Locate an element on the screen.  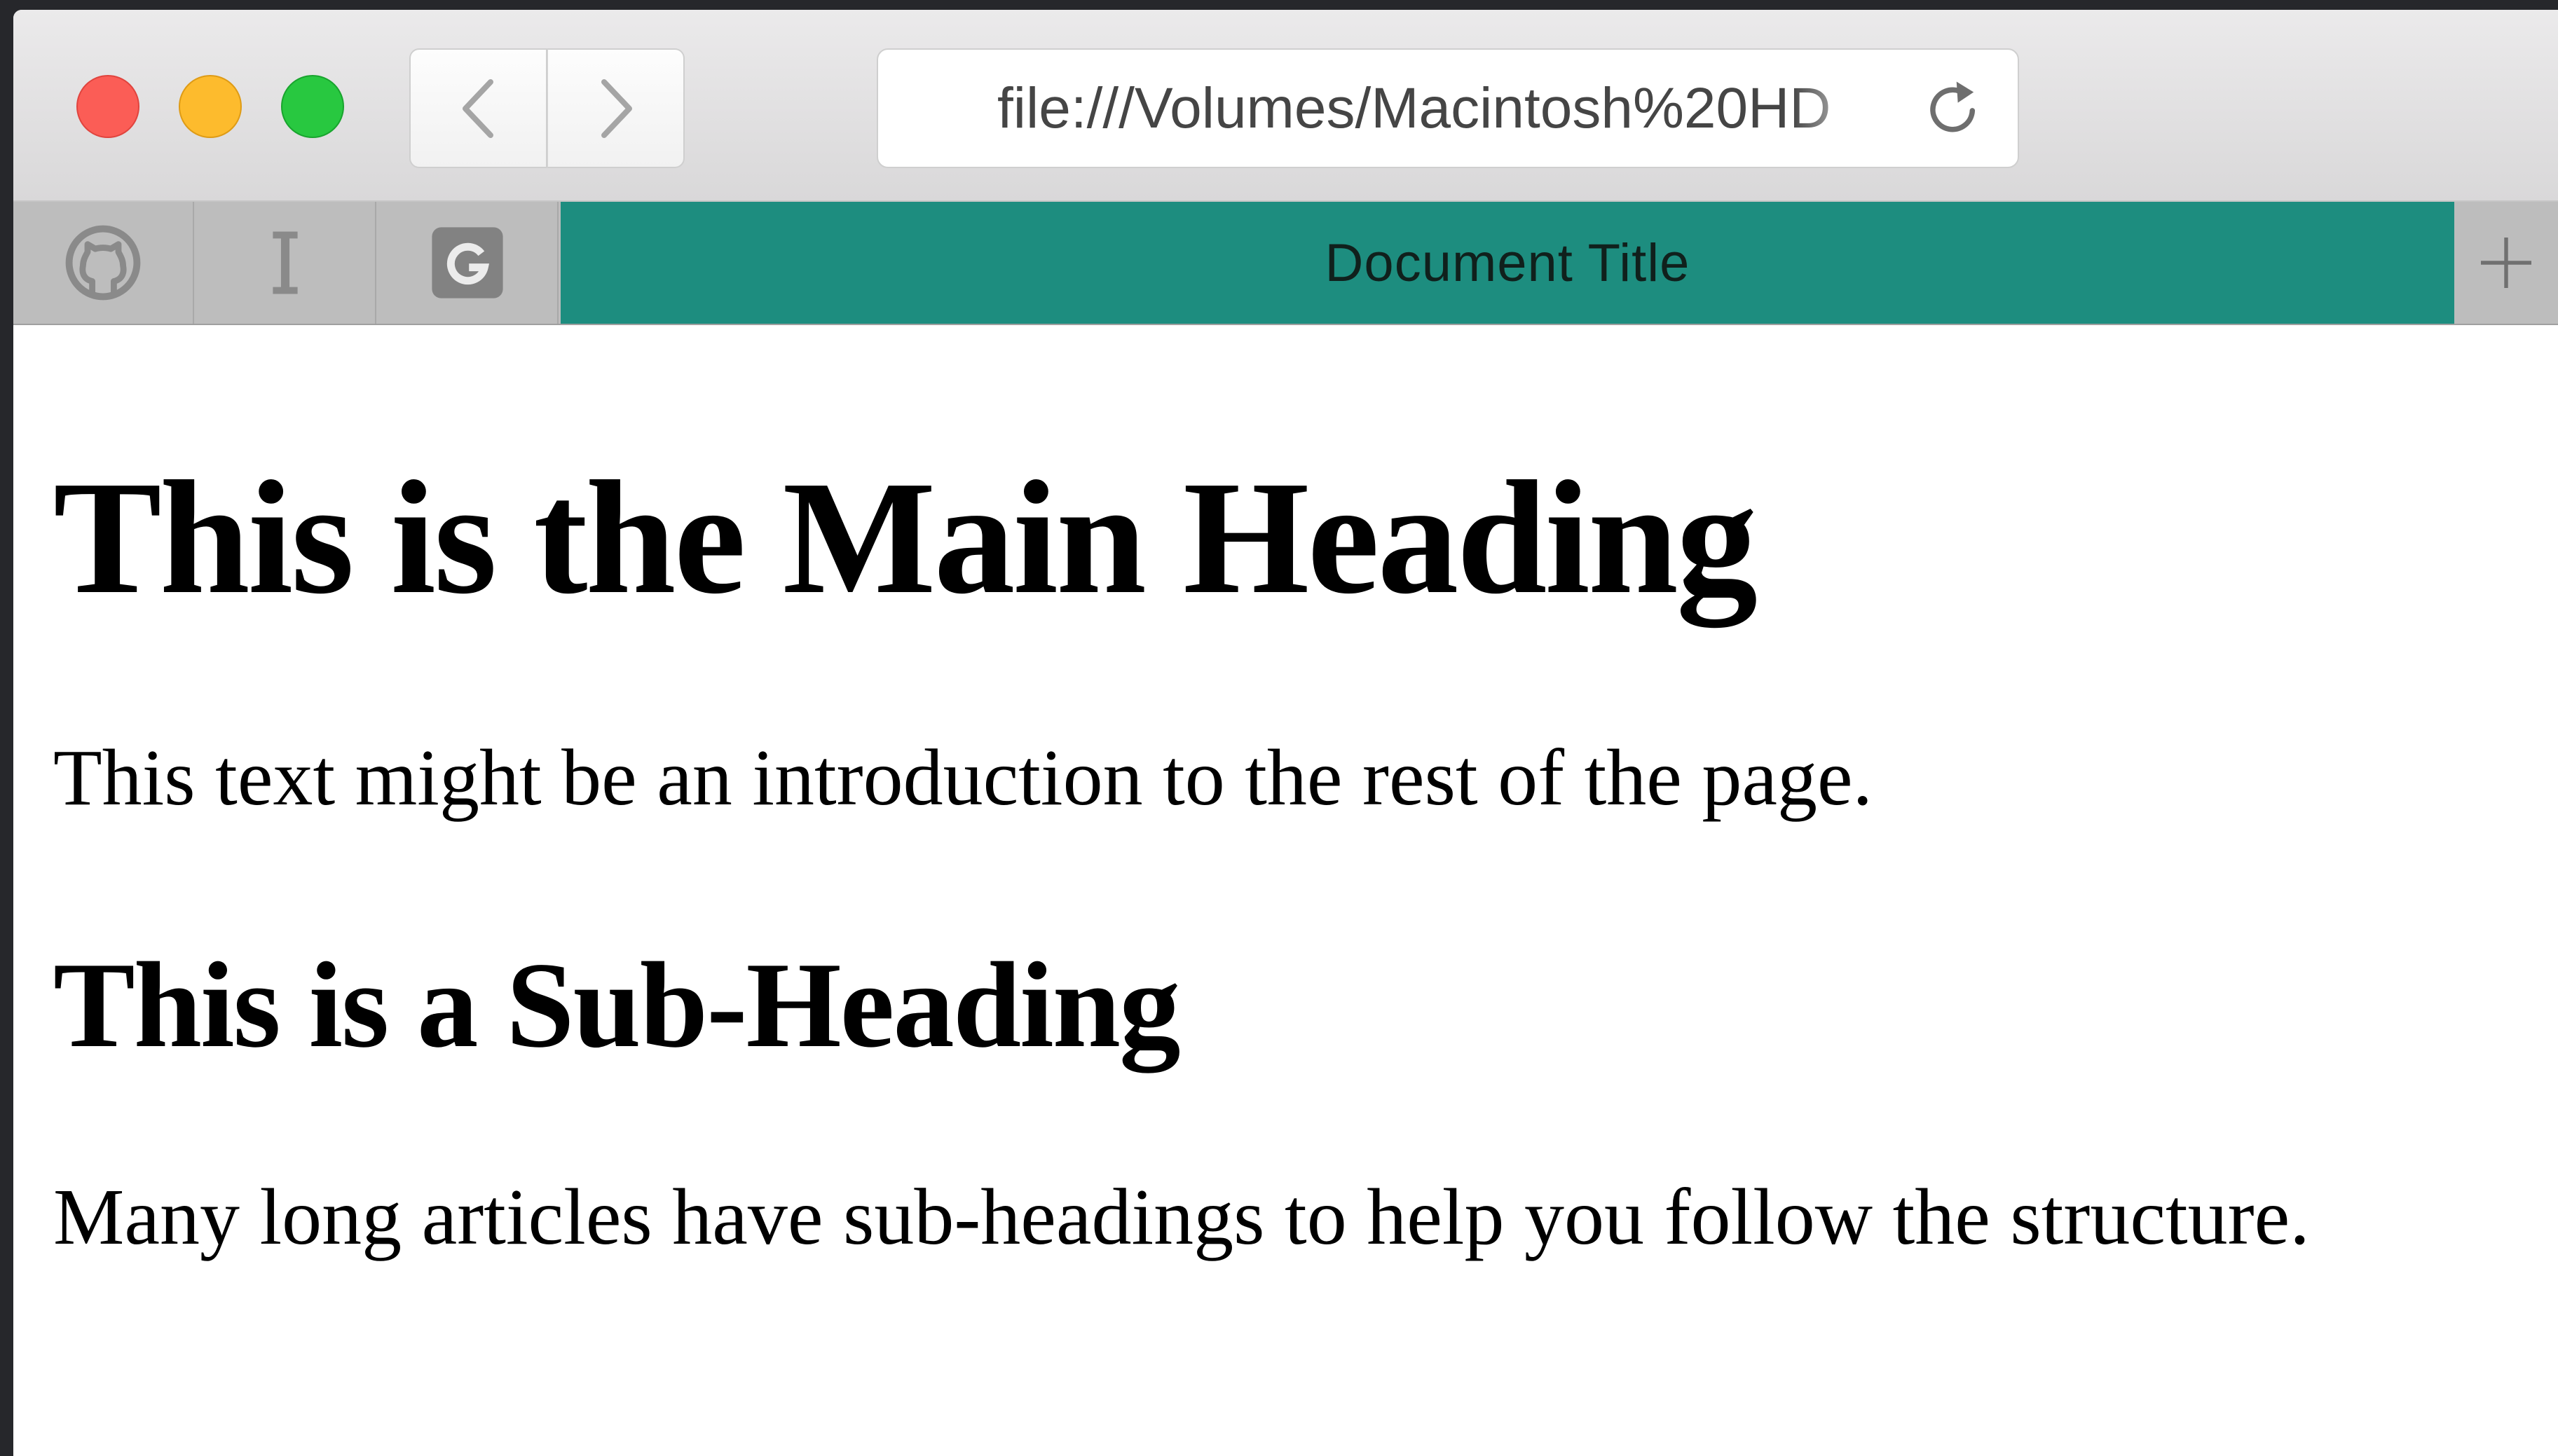
chevron-right-icon is located at coordinates (616, 108).